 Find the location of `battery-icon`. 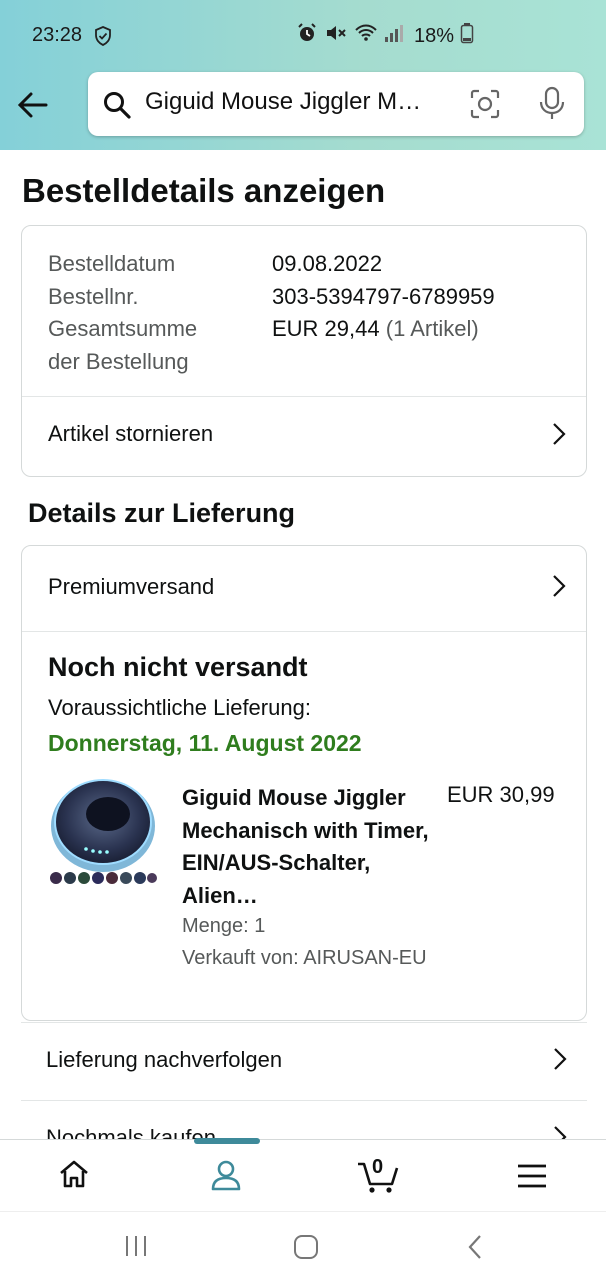

battery-icon is located at coordinates (467, 36).